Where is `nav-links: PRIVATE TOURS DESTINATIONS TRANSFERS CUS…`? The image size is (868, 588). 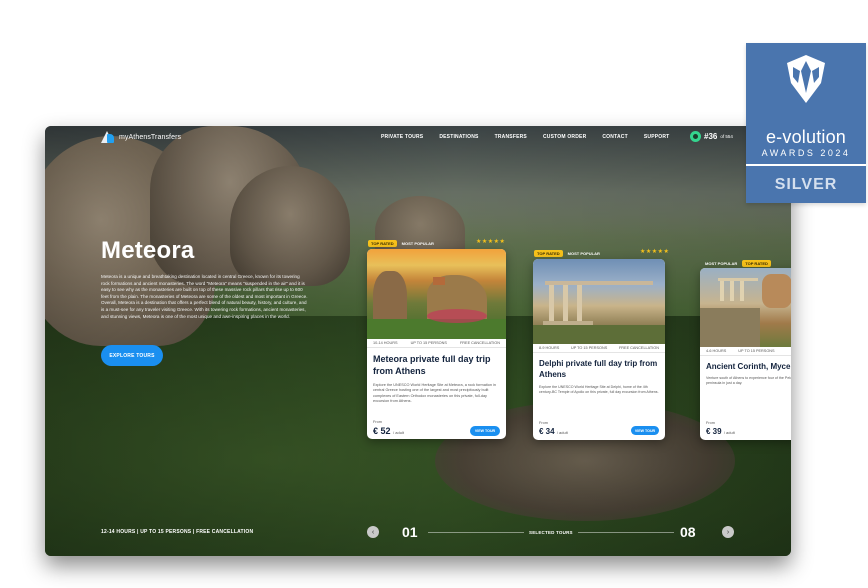
nav-links: PRIVATE TOURS DESTINATIONS TRANSFERS CUS… is located at coordinates (533, 137).